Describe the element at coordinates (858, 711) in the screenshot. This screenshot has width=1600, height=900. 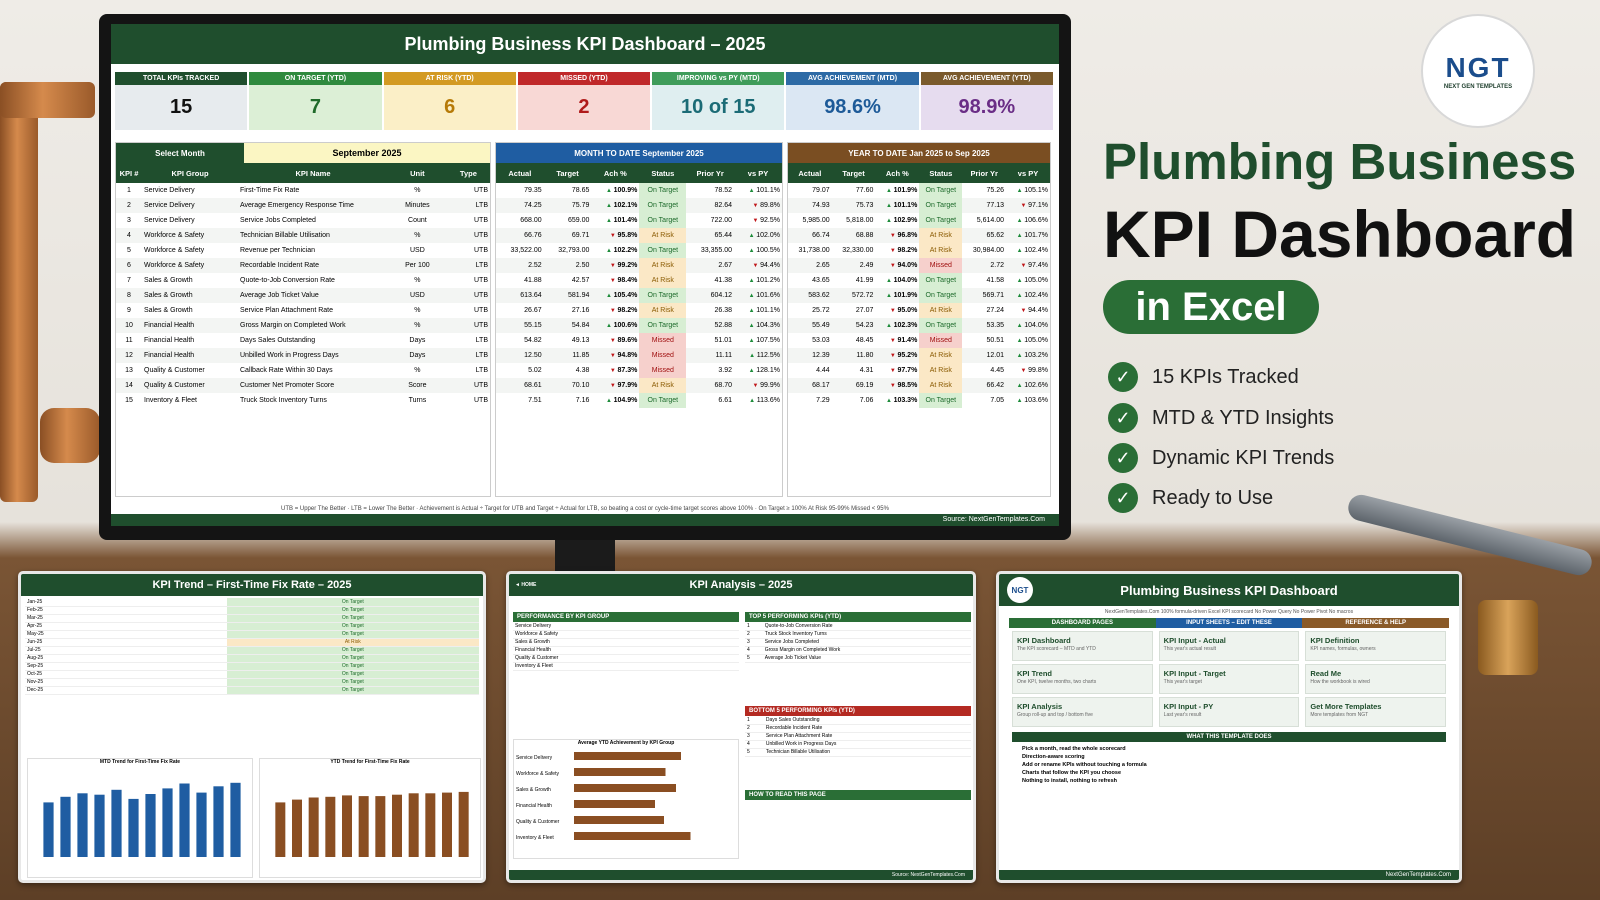
I see `section-header: BOTTOM 5 PERFORMING KPIs (YTD)` at that location.